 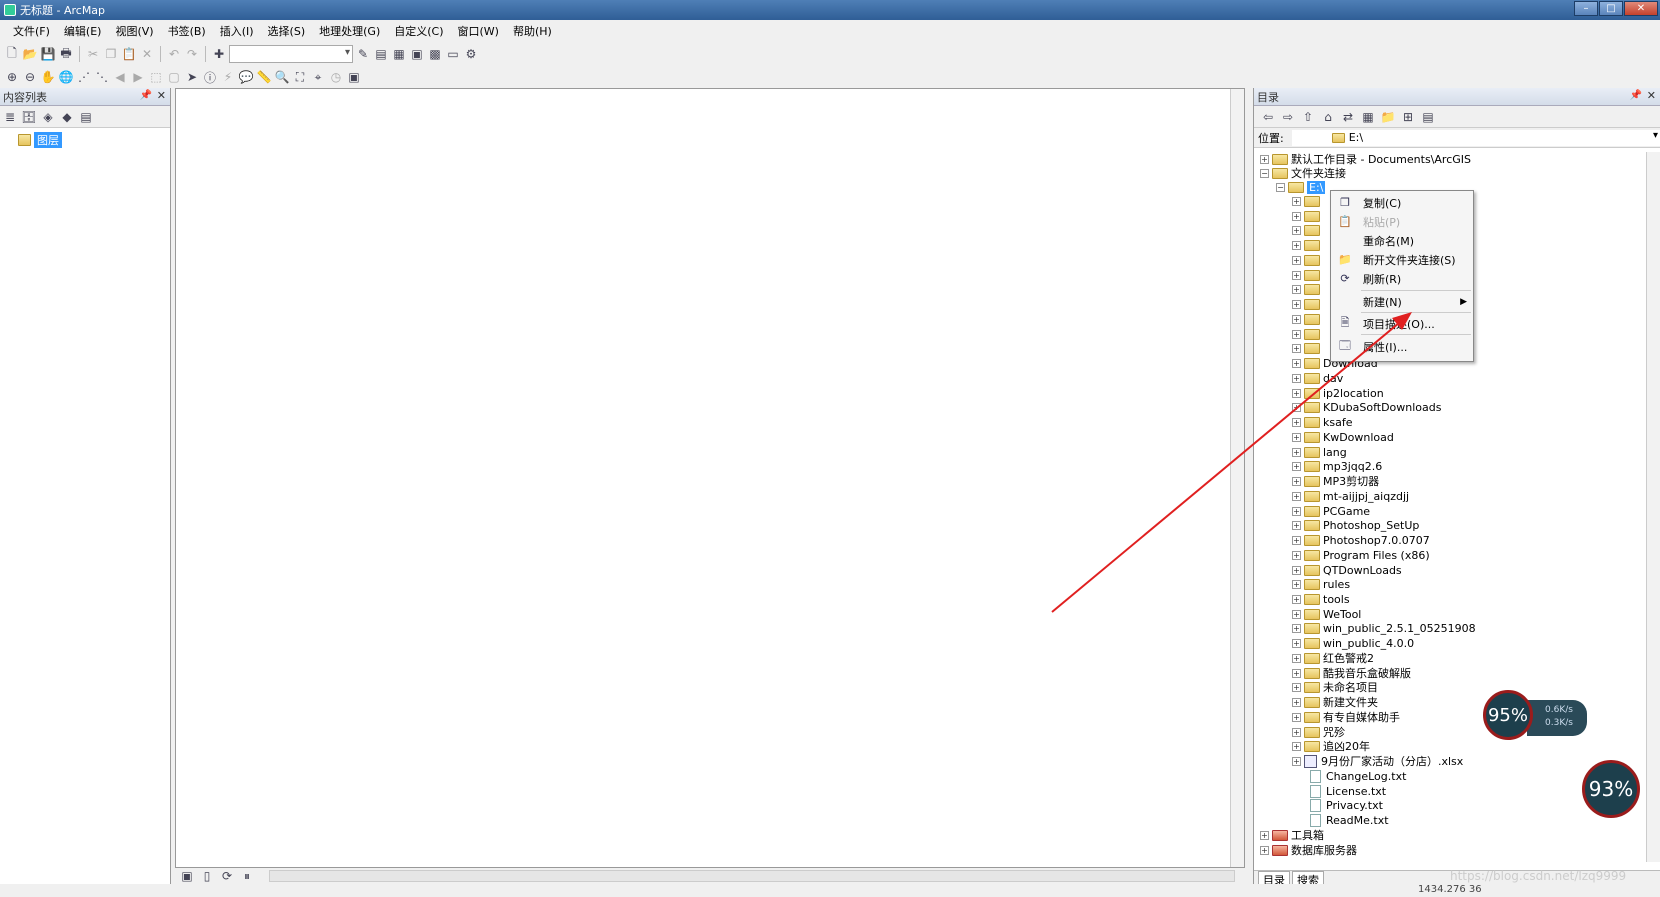 What do you see at coordinates (1361, 540) in the screenshot?
I see `tree-node-folder: + Photoshop7.0.0707` at bounding box center [1361, 540].